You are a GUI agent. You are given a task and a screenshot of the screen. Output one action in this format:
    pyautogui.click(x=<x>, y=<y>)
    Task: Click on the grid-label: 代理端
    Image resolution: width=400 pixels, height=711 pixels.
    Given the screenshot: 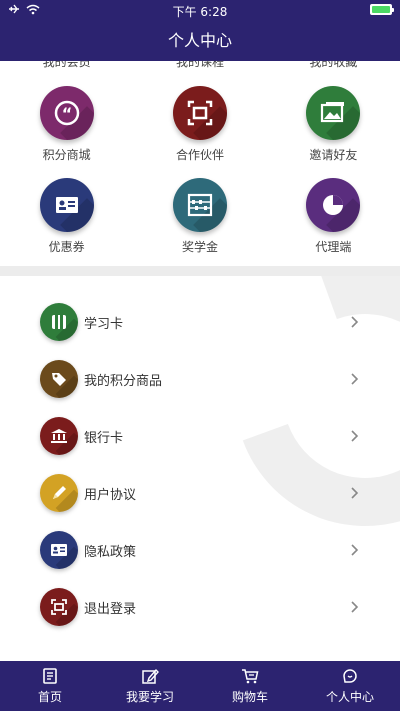 What is the action you would take?
    pyautogui.click(x=333, y=247)
    